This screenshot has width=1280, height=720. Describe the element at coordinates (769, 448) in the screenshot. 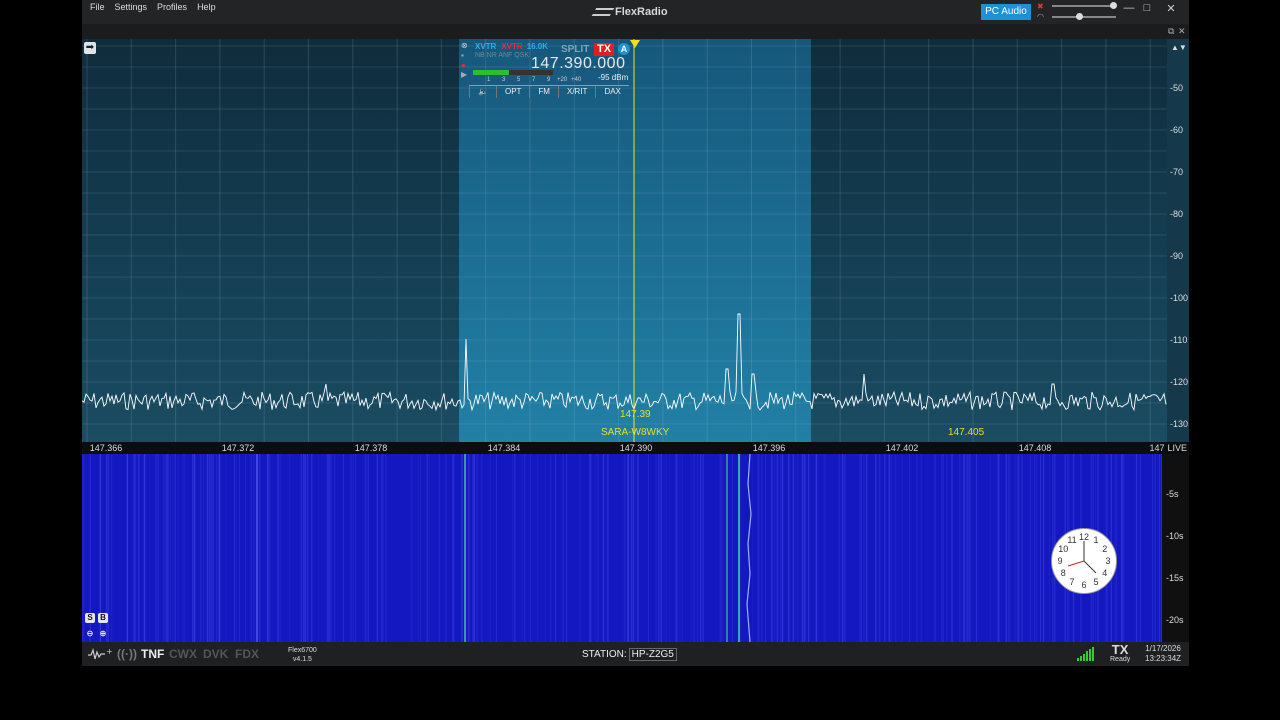

I see `freq-label: 147.396` at that location.